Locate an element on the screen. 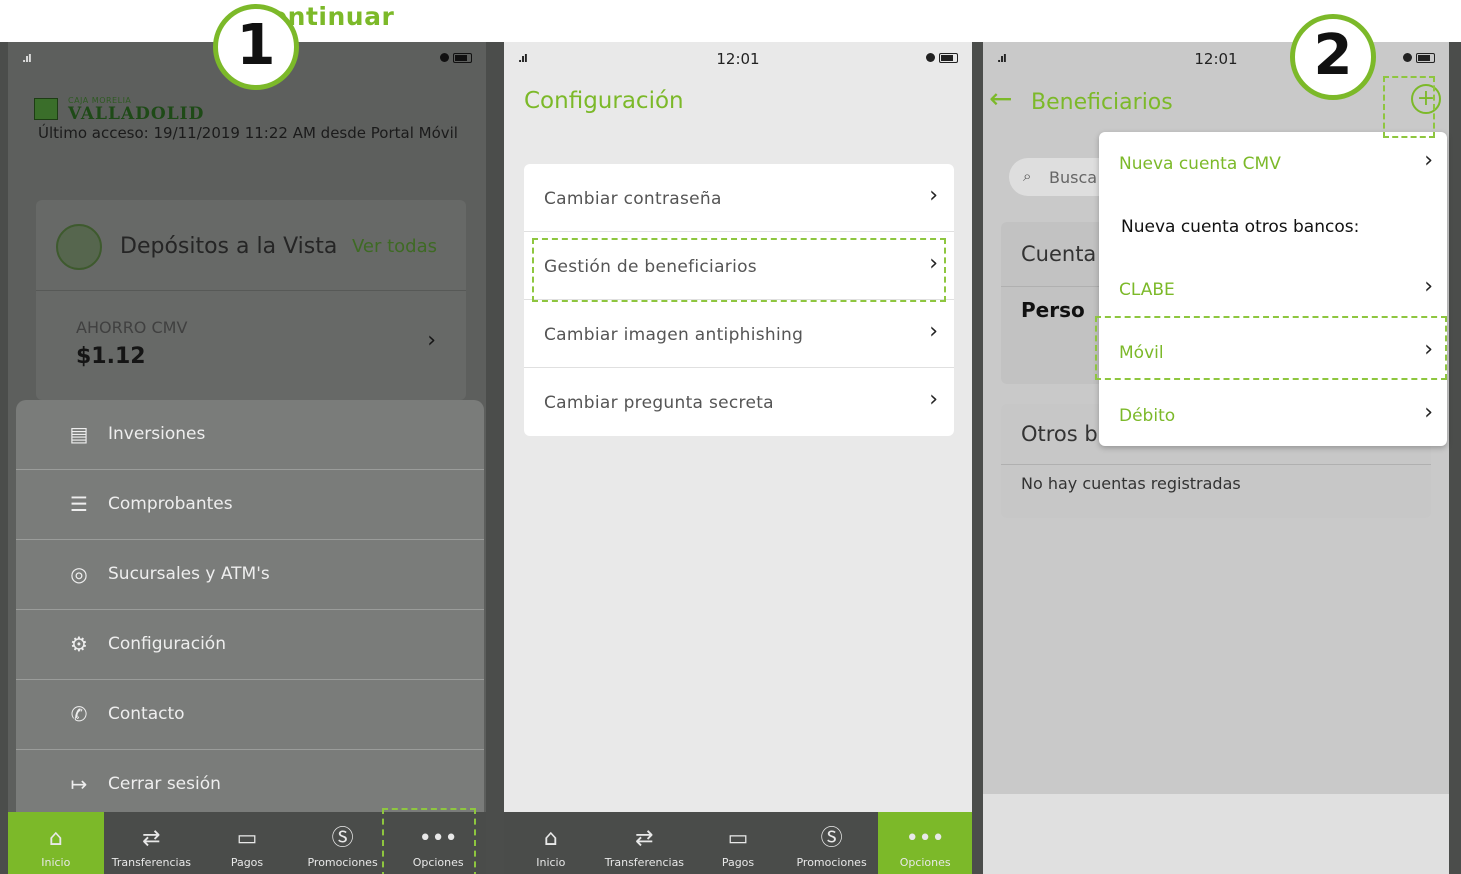 This screenshot has height=874, width=1461. menu-item-contacto: ✆ Contacto is located at coordinates (250, 715).